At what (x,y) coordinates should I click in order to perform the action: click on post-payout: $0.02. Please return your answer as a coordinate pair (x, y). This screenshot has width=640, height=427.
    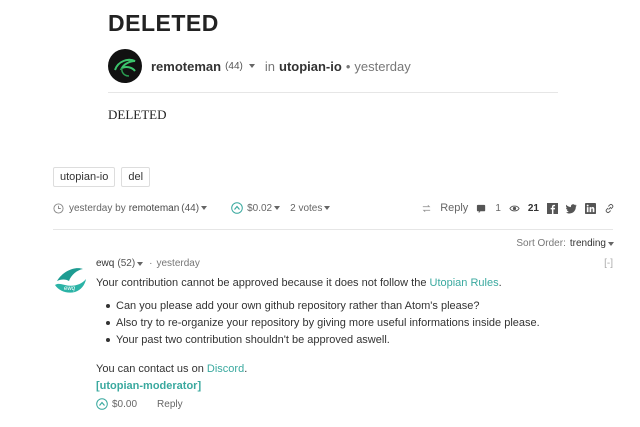
    Looking at the image, I should click on (259, 208).